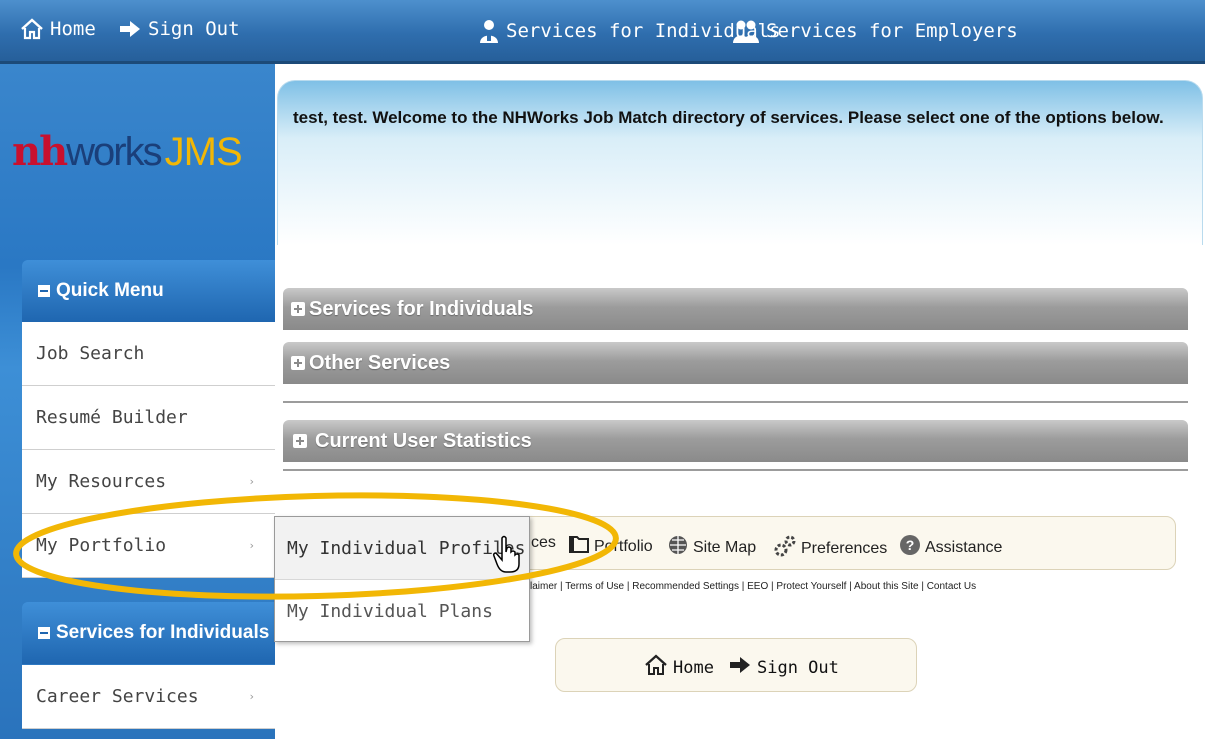 The image size is (1205, 739). Describe the element at coordinates (610, 546) in the screenshot. I see `toolbar-portfolio: Portfolio` at that location.